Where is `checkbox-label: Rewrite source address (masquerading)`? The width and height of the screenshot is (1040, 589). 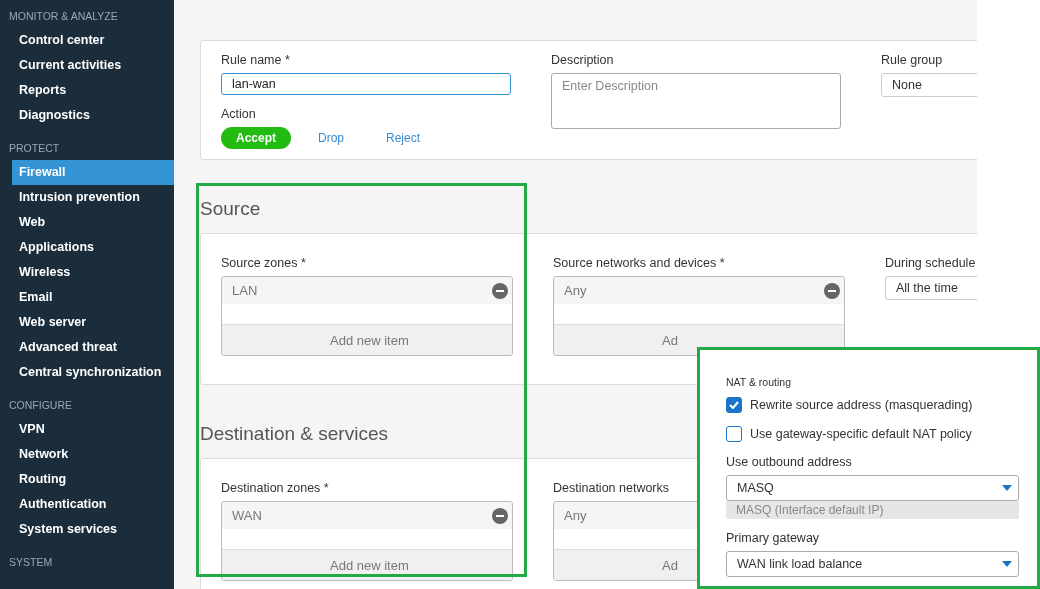
checkbox-label: Rewrite source address (masquerading) is located at coordinates (861, 405).